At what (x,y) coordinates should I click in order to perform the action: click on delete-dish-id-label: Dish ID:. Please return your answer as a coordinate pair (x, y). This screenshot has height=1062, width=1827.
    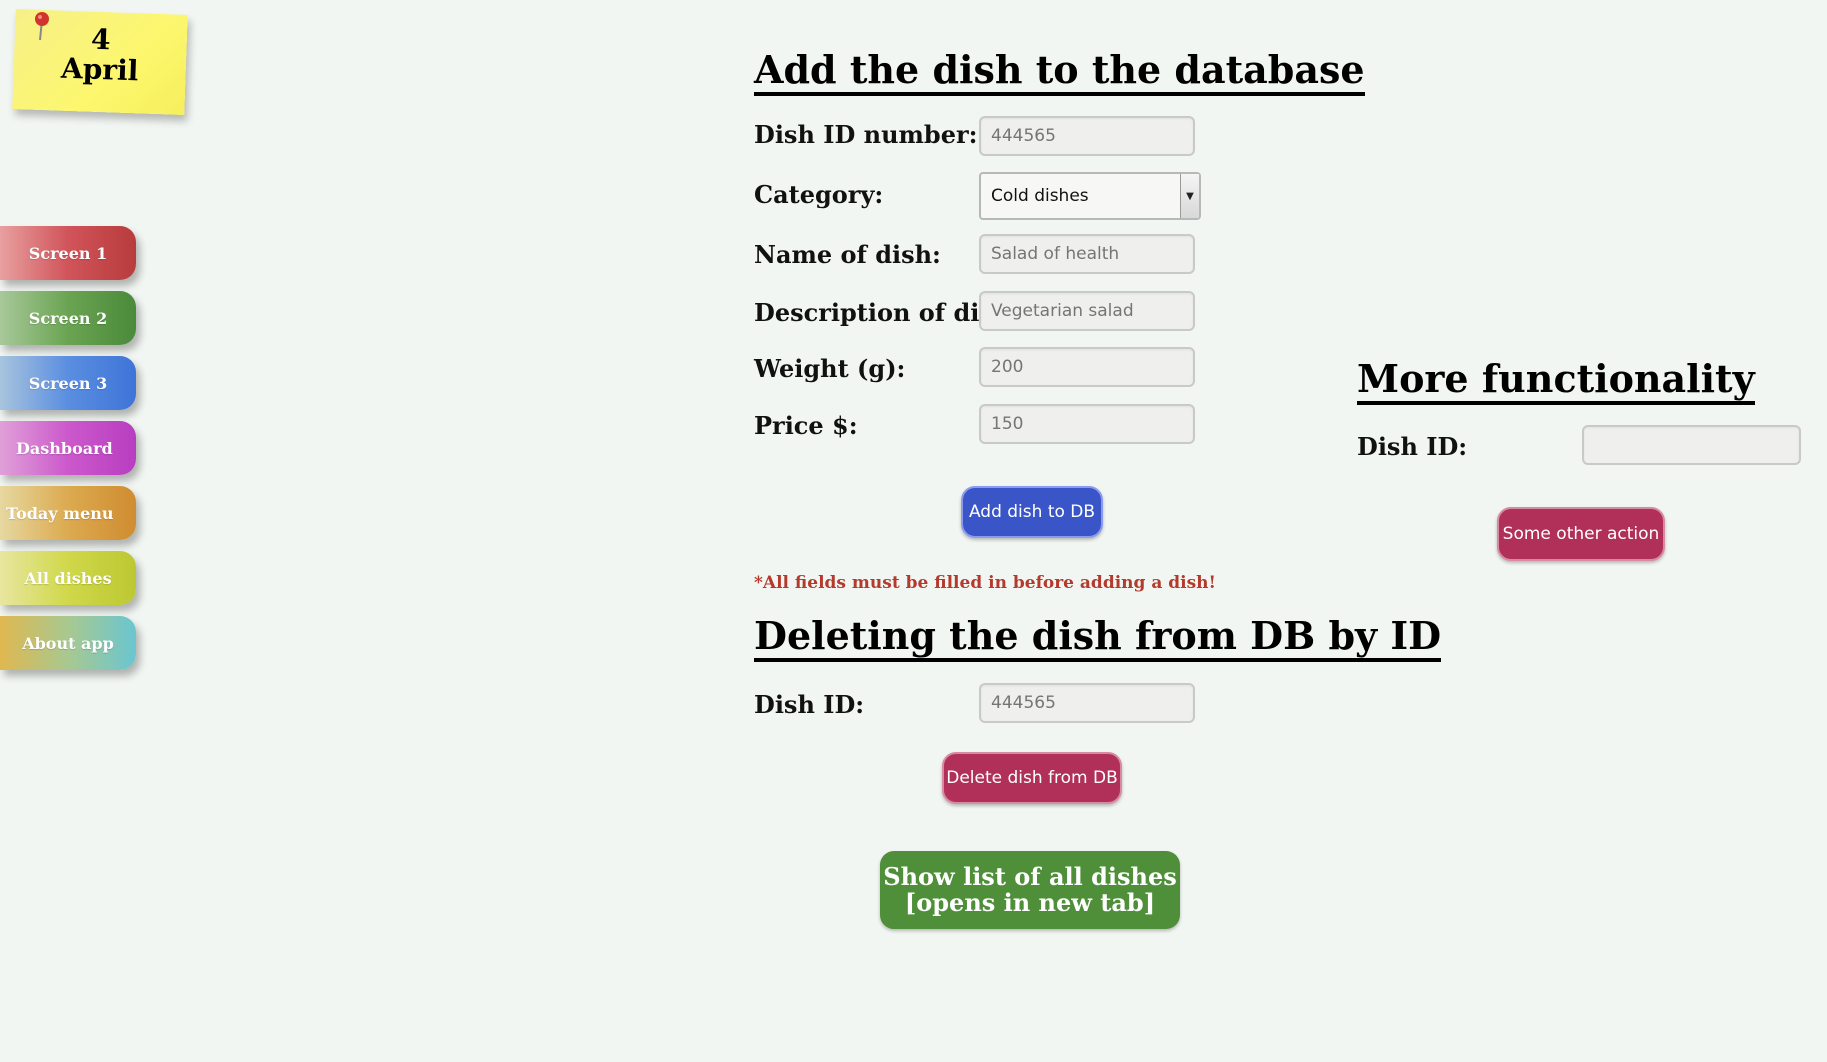
    Looking at the image, I should click on (809, 704).